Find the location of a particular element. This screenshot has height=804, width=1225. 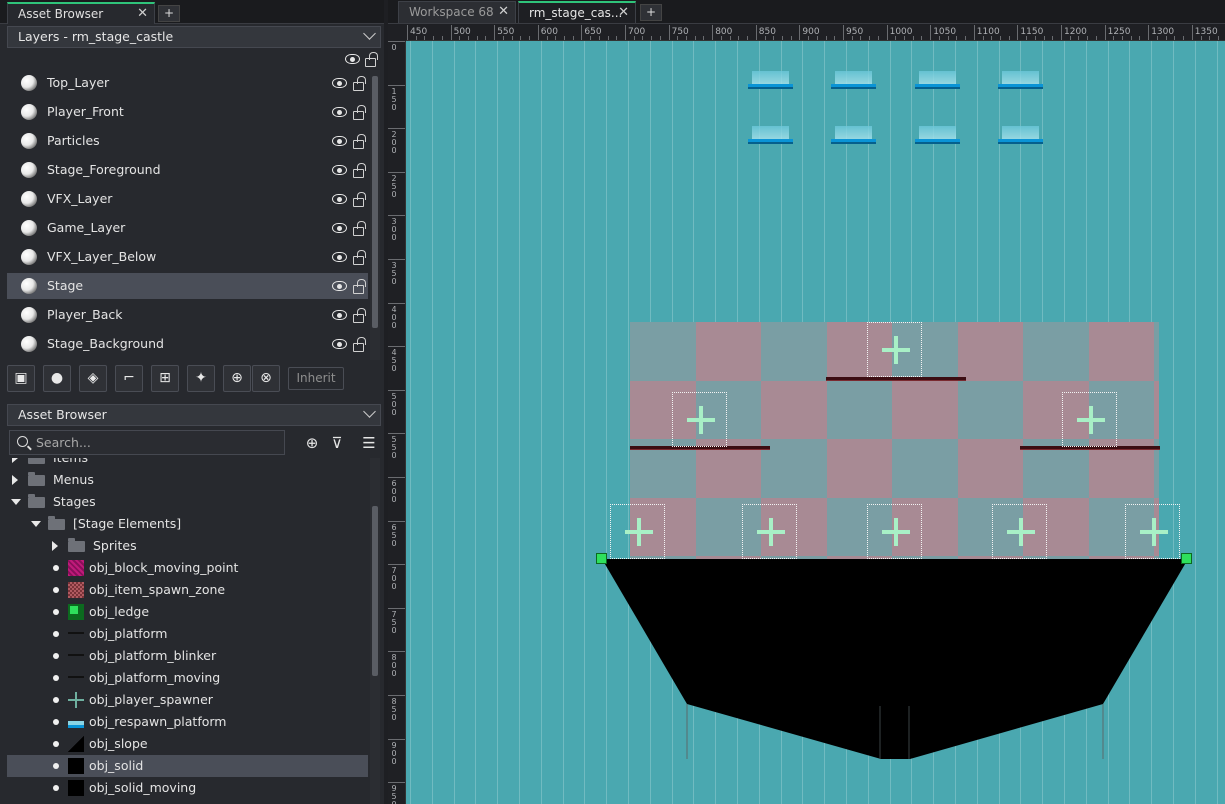

asset-browser-dropdown: Asset Browser is located at coordinates (194, 415).